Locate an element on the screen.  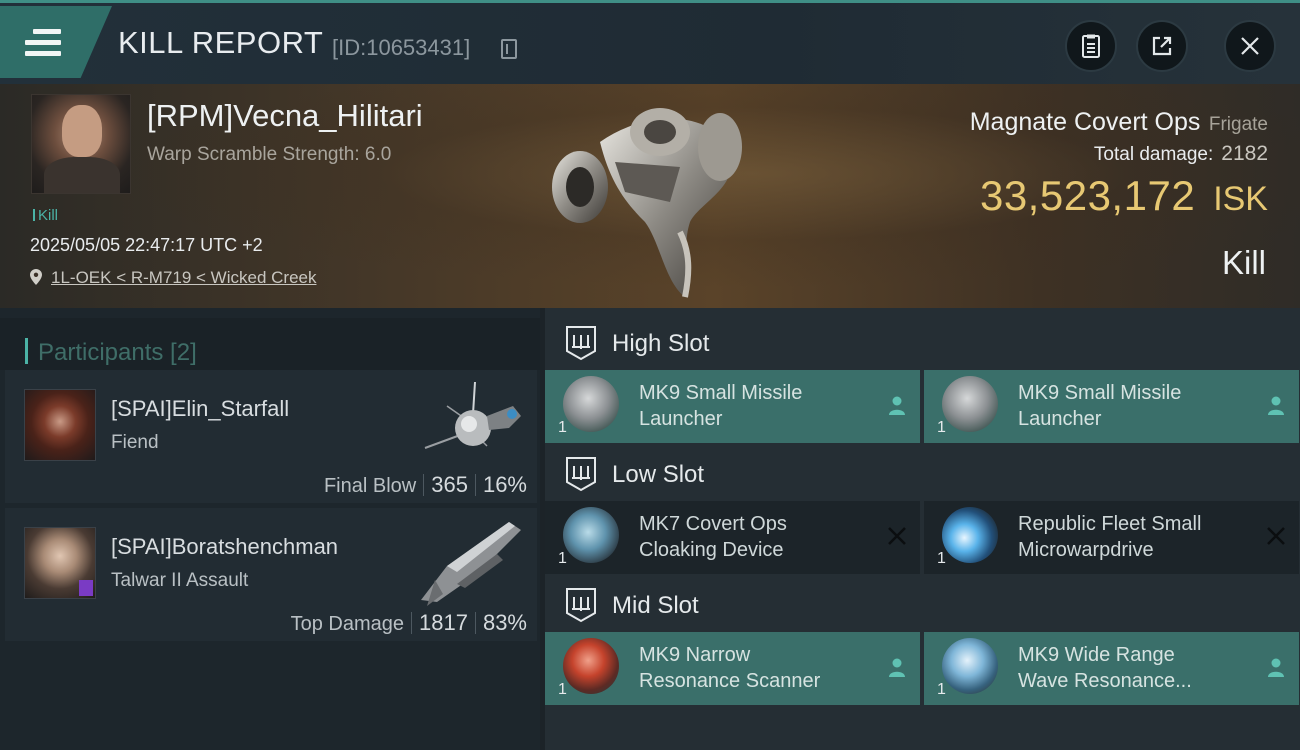
slot-title: Mid Slot is located at coordinates (655, 605).